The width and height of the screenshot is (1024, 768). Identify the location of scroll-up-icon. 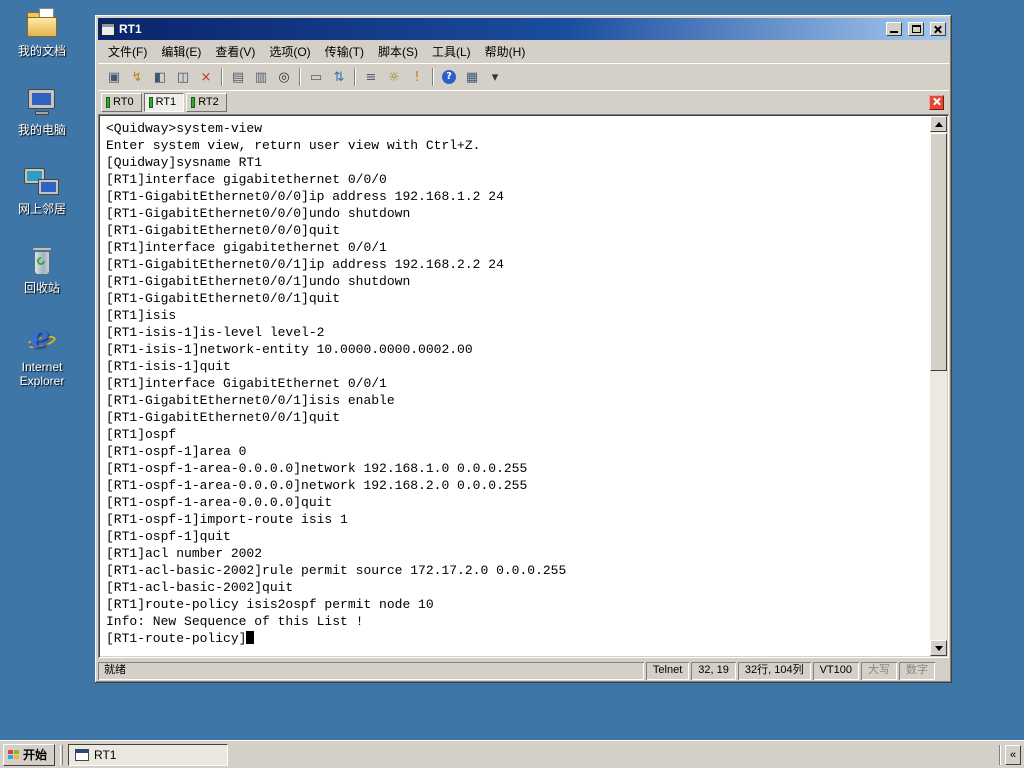
(938, 122).